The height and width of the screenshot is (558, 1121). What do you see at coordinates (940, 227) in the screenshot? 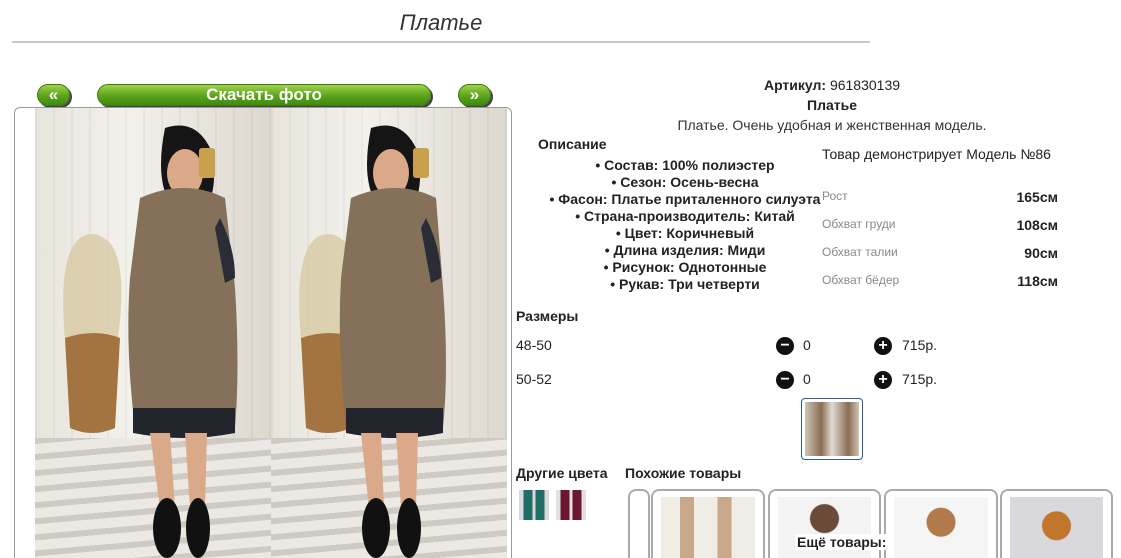
I see `measurement-row: Обхват груди 108см` at bounding box center [940, 227].